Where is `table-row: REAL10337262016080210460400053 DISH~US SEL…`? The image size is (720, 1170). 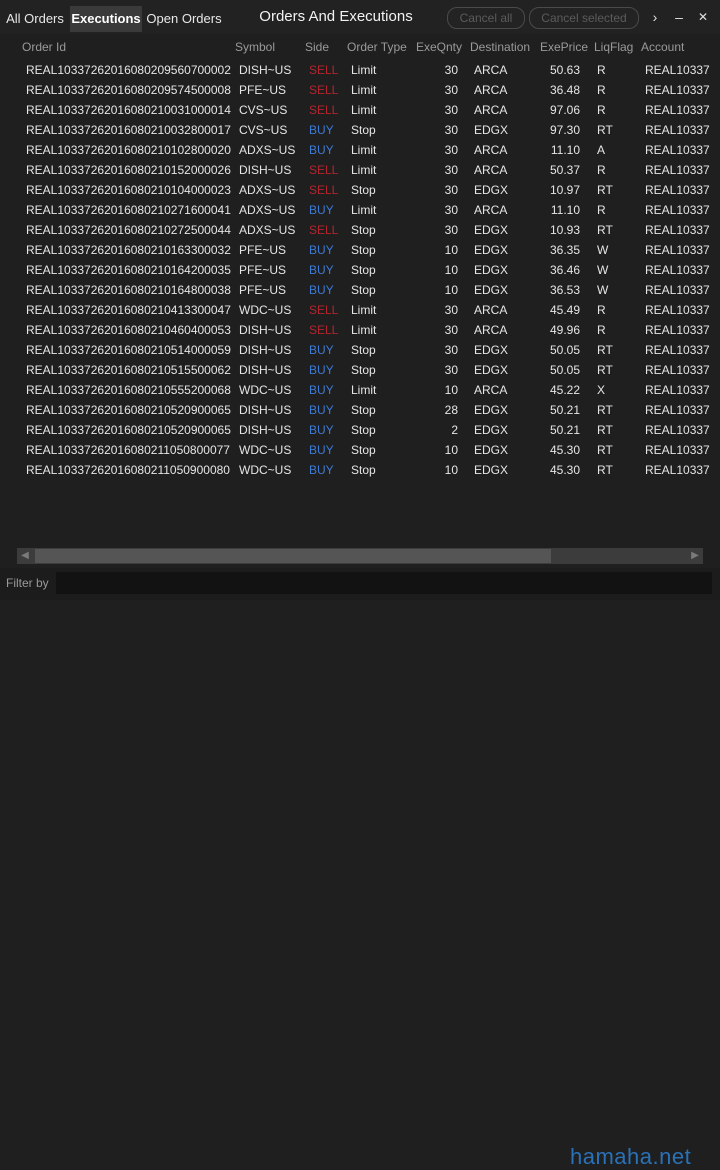 table-row: REAL10337262016080210460400053 DISH~US SEL… is located at coordinates (360, 330).